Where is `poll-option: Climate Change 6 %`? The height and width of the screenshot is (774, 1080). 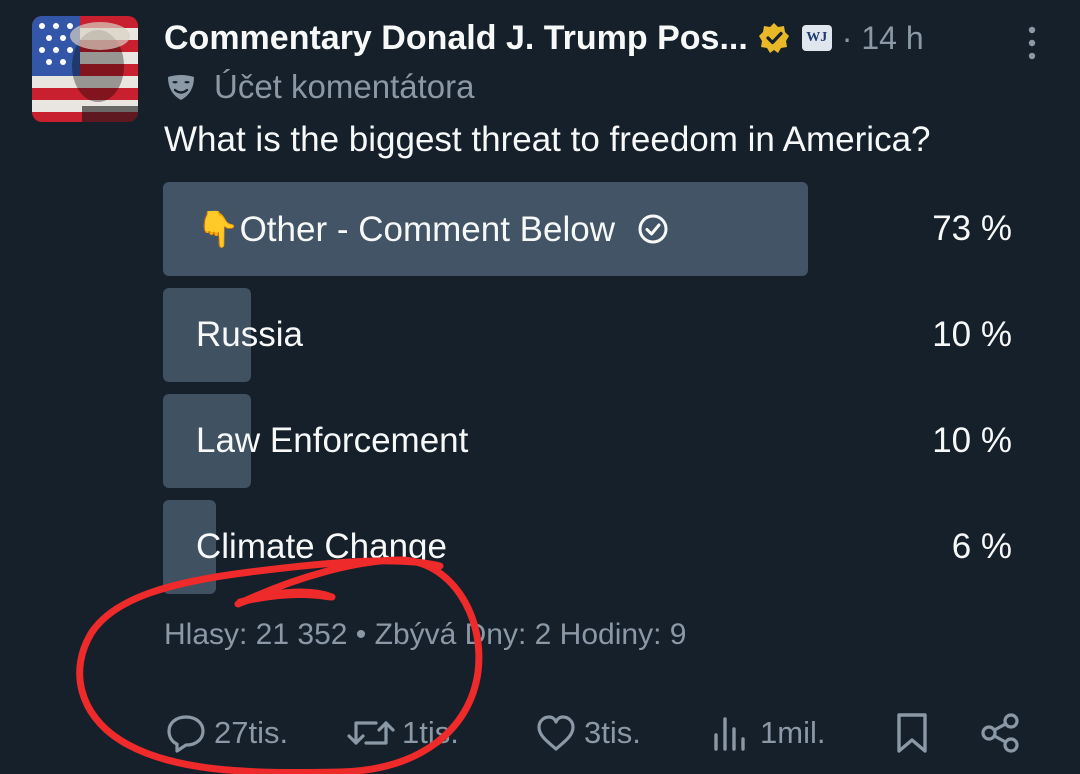 poll-option: Climate Change 6 % is located at coordinates (587, 547).